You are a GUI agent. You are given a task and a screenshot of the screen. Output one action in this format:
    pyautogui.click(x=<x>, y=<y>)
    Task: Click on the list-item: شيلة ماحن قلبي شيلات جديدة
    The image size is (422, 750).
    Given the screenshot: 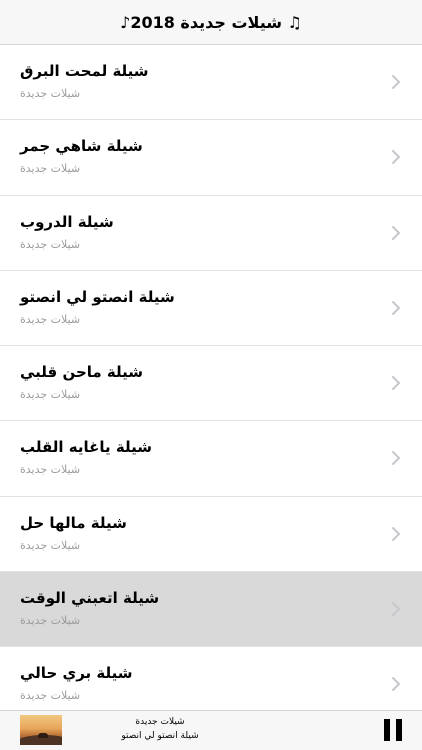 What is the action you would take?
    pyautogui.click(x=211, y=384)
    